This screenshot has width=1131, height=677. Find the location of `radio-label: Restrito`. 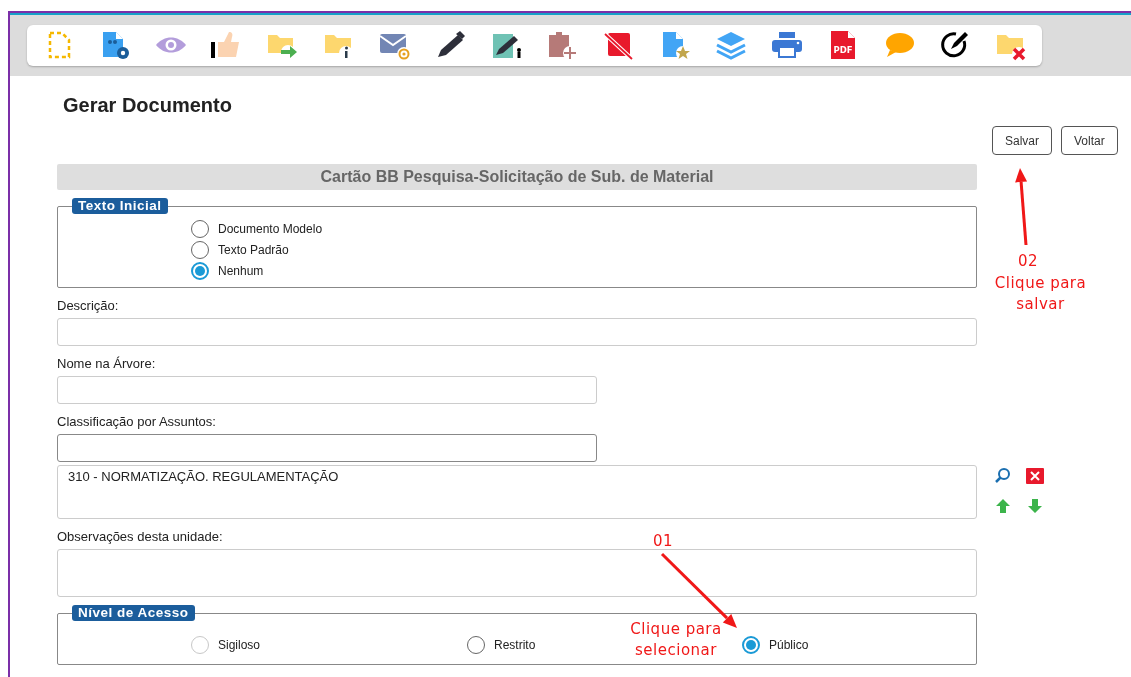

radio-label: Restrito is located at coordinates (515, 645).